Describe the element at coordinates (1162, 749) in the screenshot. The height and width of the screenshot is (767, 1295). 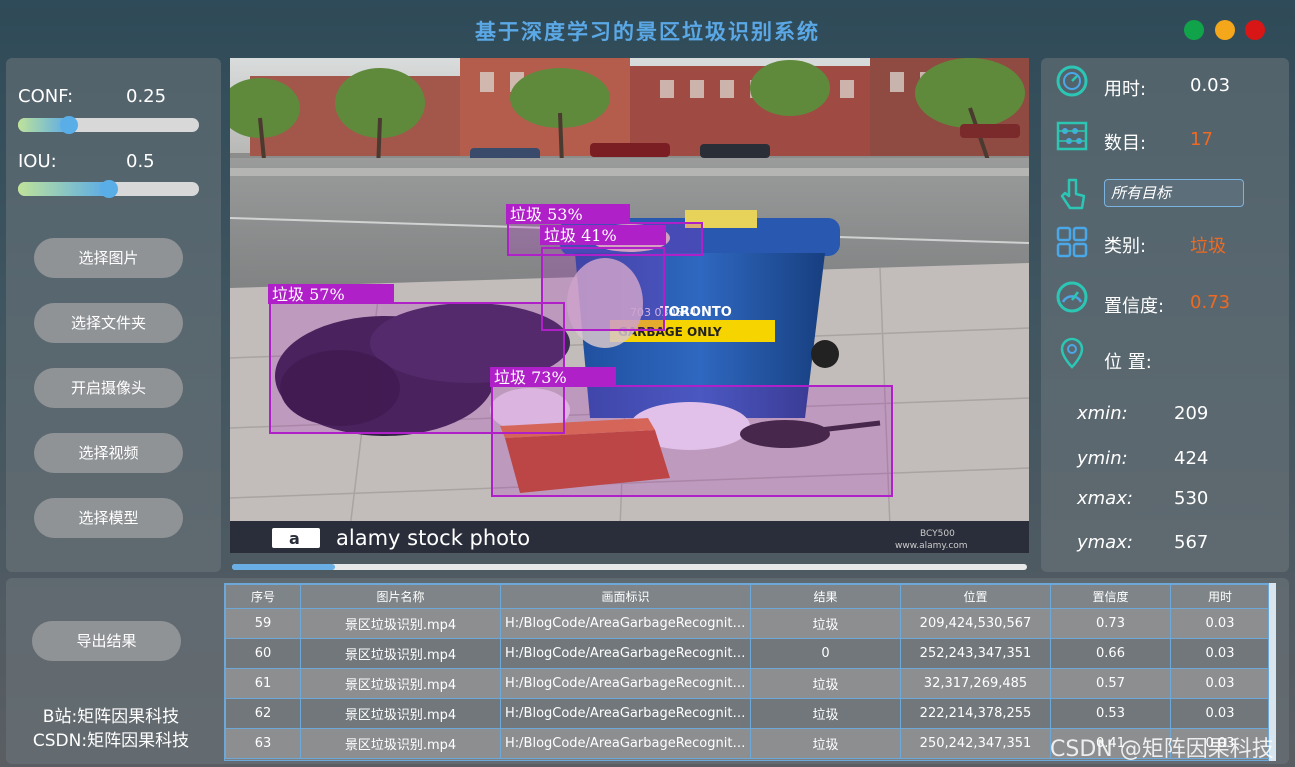
I see `csdn-watermark: CSDN @矩阵因果科技` at that location.